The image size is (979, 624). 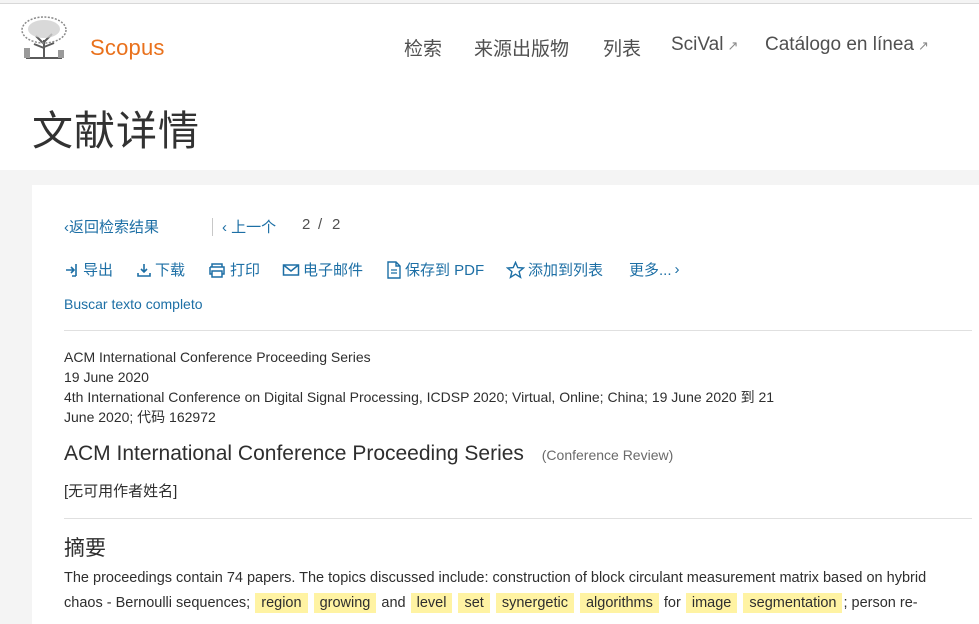 I want to click on email-button: 电子邮件, so click(x=322, y=269).